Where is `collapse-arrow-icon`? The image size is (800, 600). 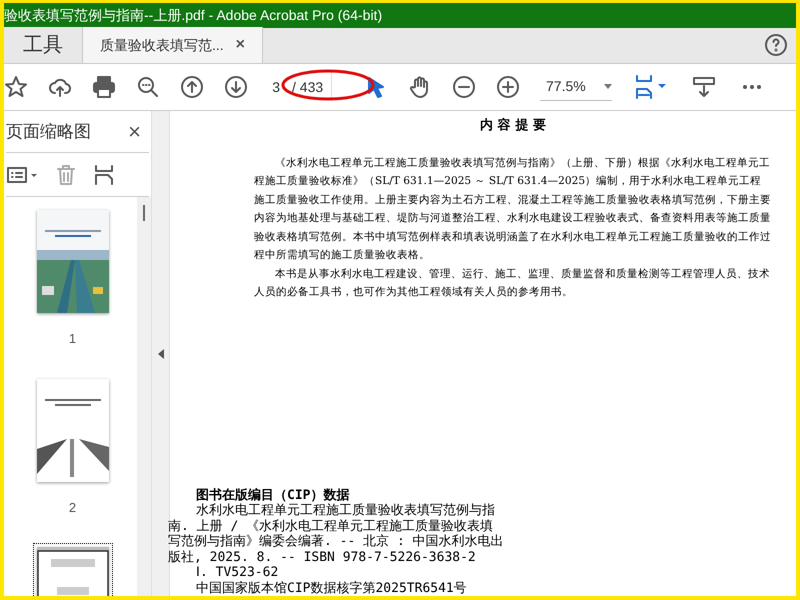 collapse-arrow-icon is located at coordinates (161, 353).